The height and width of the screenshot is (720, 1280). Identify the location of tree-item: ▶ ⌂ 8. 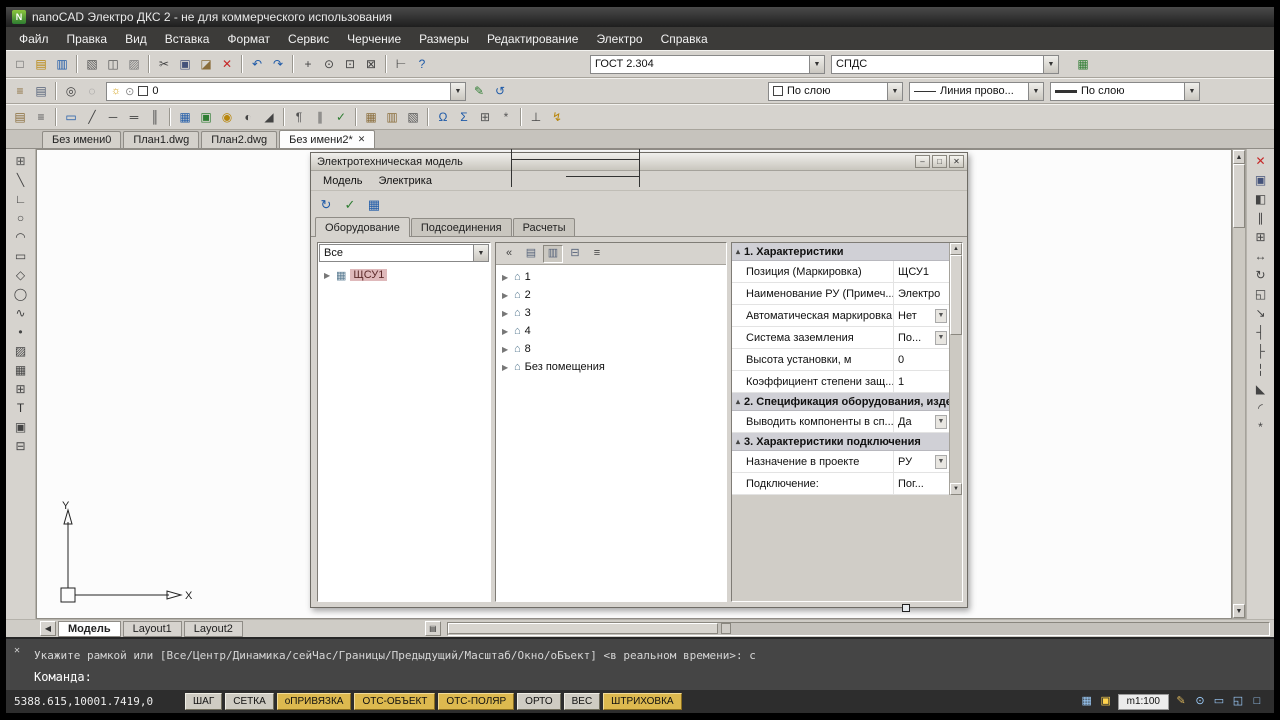
(611, 349).